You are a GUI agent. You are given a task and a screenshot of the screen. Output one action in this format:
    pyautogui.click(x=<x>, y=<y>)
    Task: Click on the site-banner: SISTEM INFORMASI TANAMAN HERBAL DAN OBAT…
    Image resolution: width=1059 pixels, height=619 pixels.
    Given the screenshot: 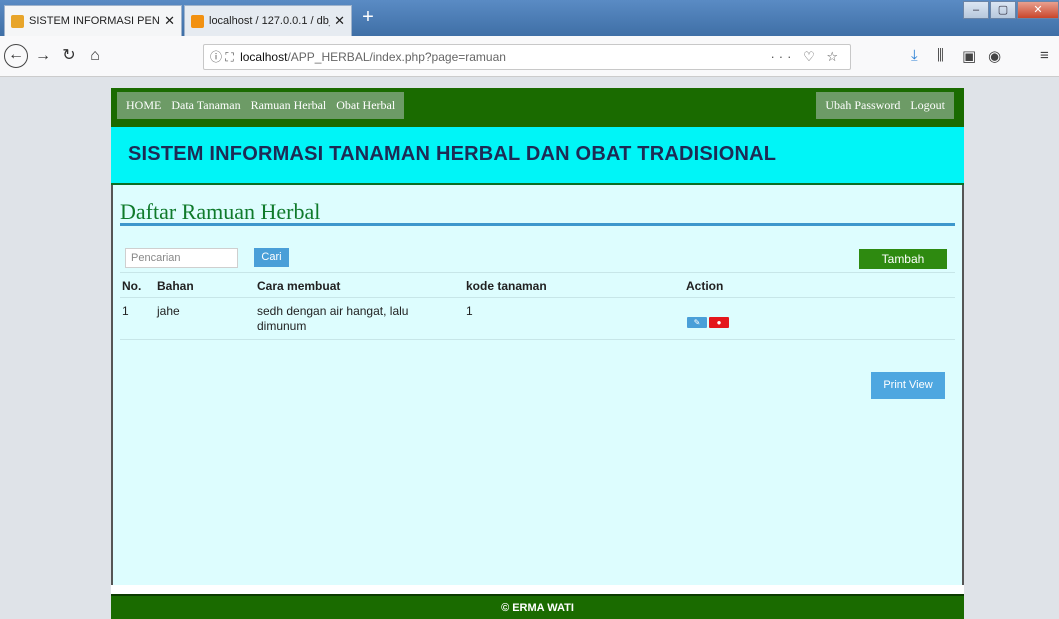 What is the action you would take?
    pyautogui.click(x=537, y=156)
    